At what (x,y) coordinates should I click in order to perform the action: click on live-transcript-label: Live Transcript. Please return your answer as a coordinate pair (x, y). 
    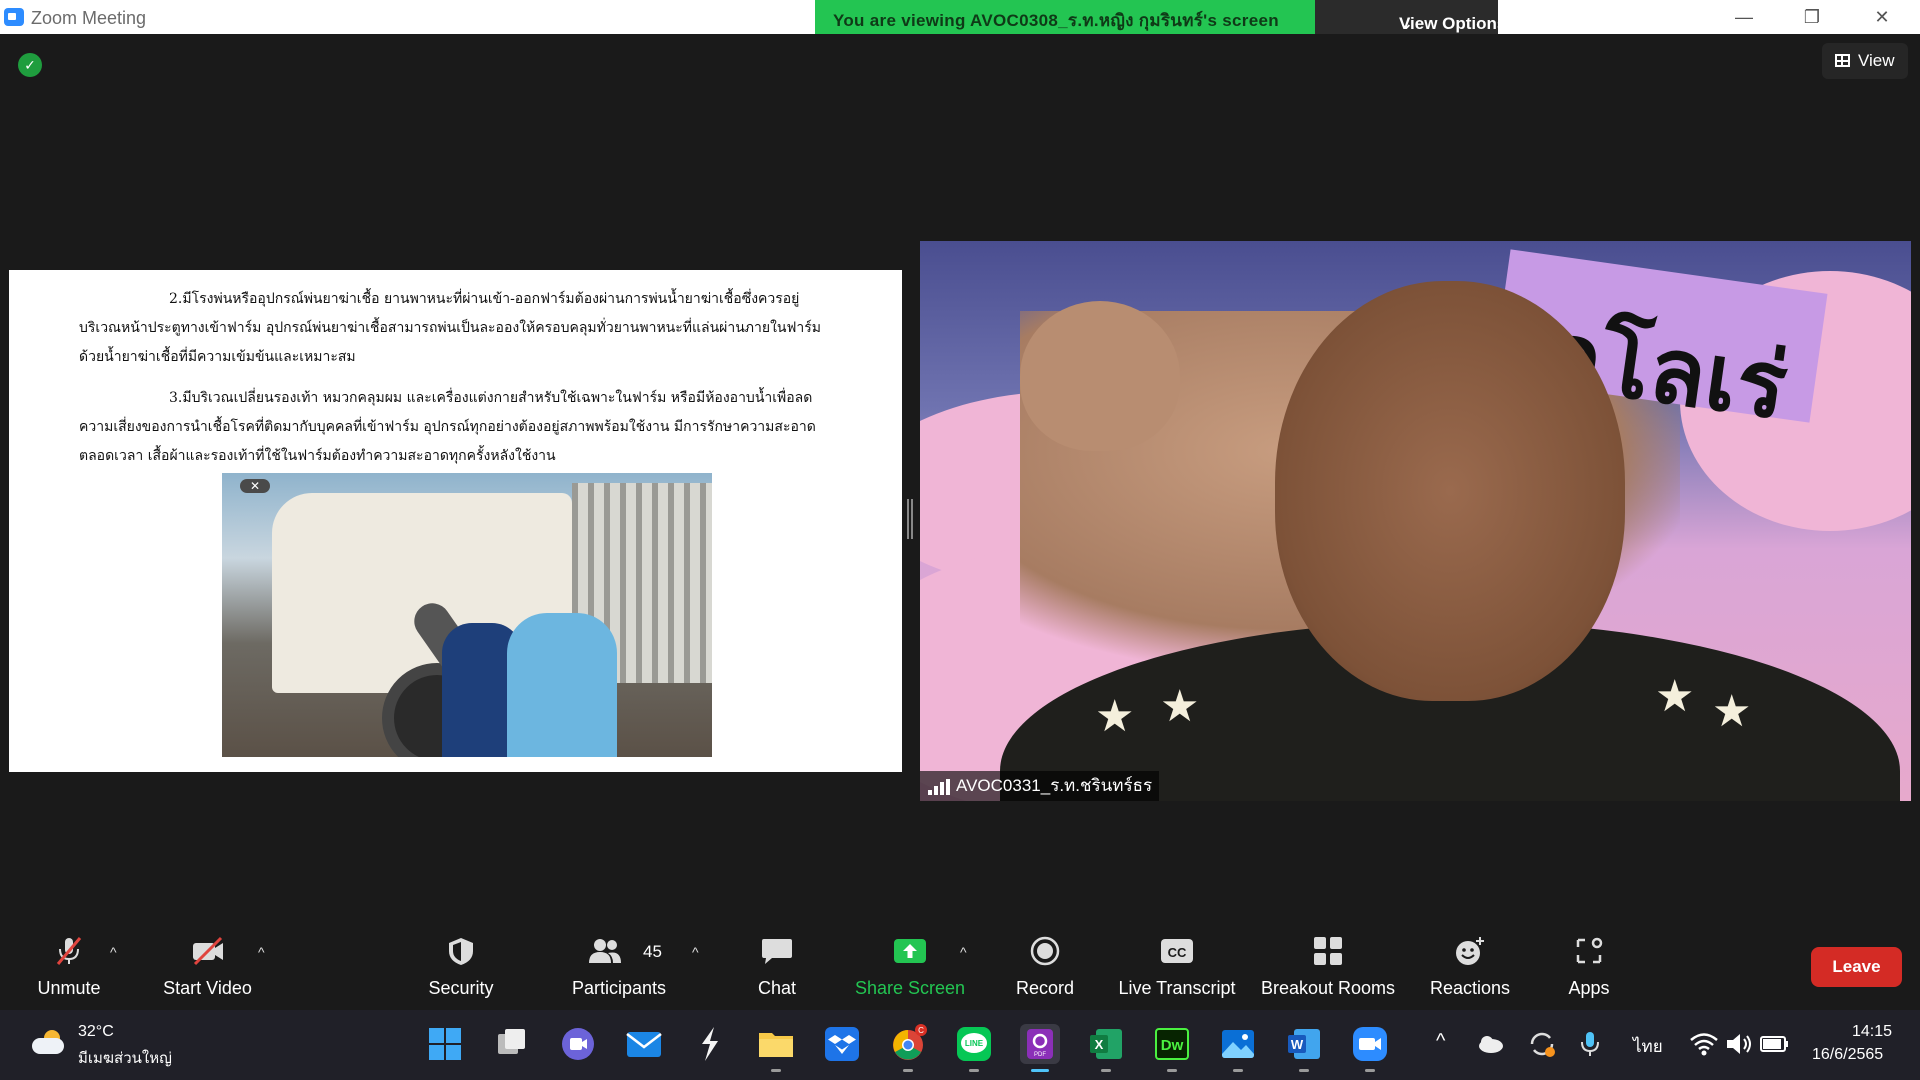
    Looking at the image, I should click on (1177, 988).